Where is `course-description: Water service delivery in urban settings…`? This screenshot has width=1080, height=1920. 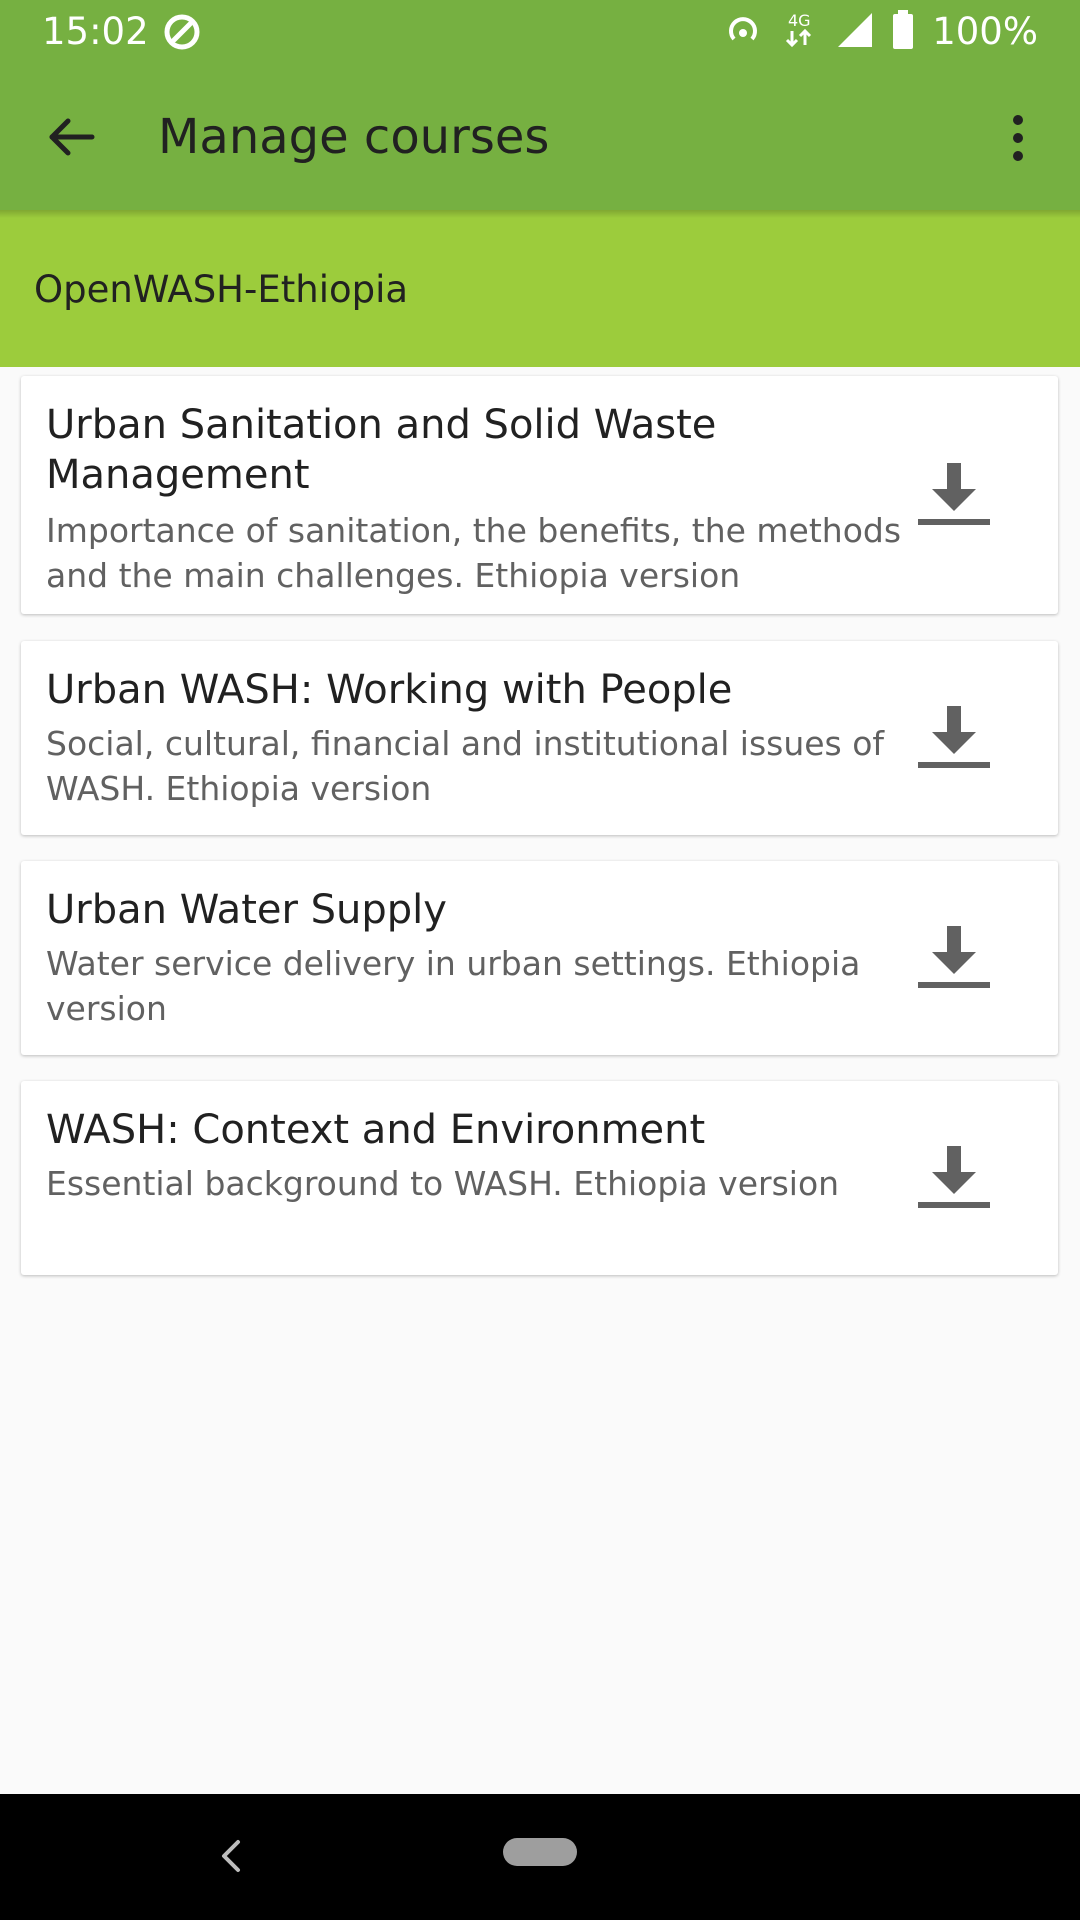 course-description: Water service delivery in urban settings… is located at coordinates (453, 986).